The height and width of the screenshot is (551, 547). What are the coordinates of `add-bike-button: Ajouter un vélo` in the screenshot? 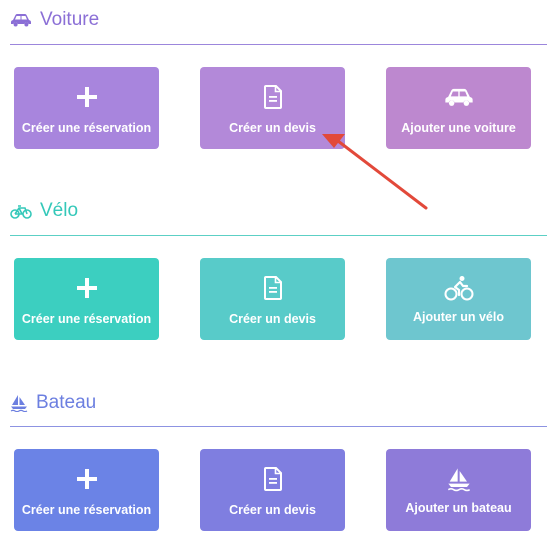 It's located at (458, 299).